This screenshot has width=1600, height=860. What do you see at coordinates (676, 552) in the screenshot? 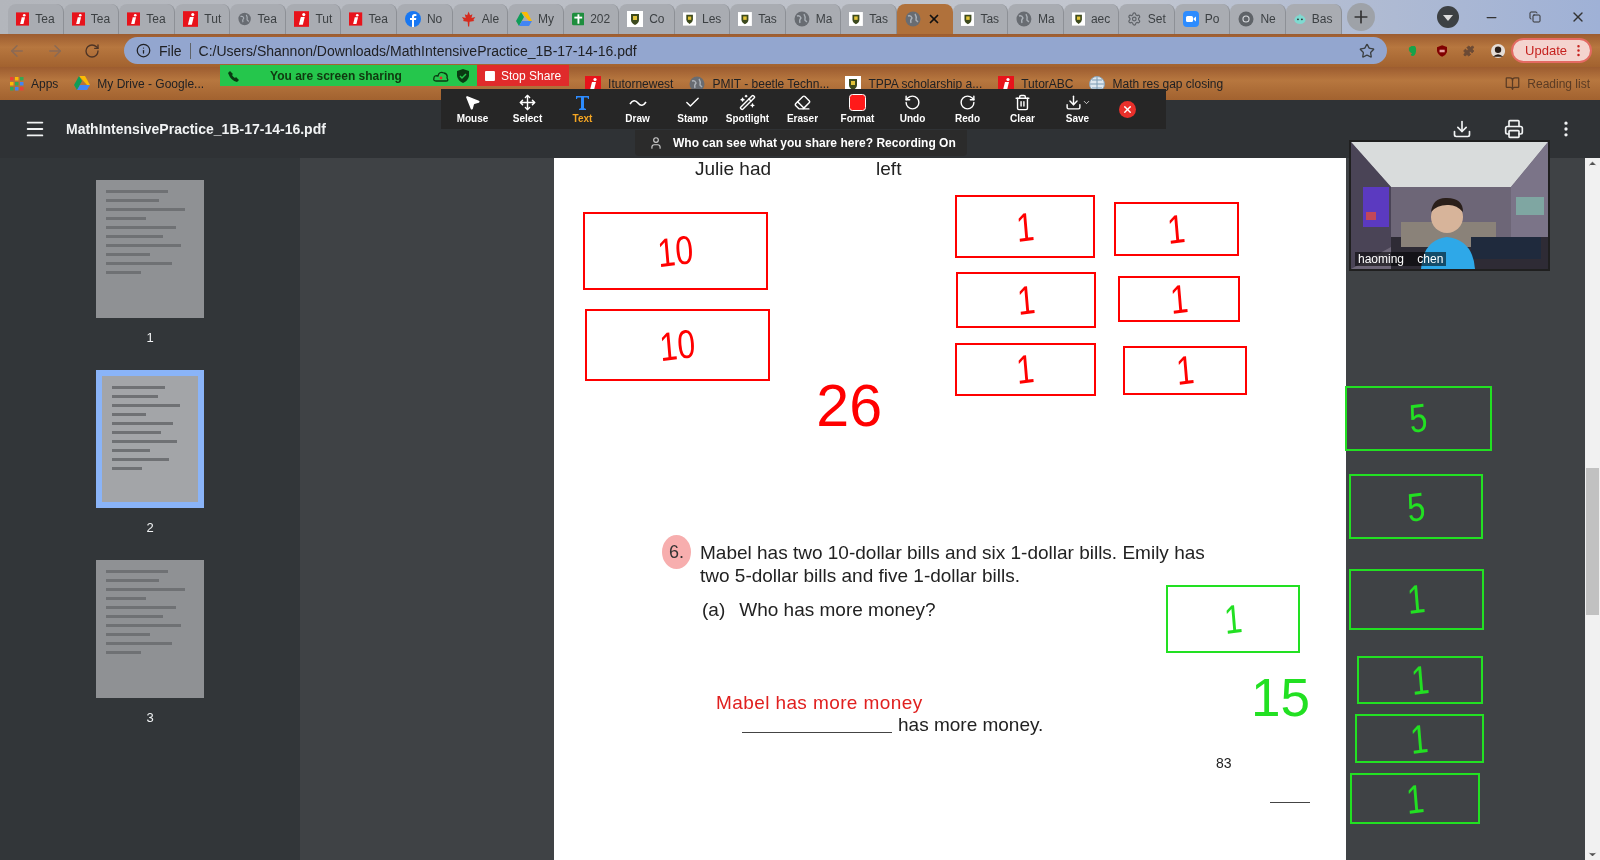
I see `question-number: 6.` at bounding box center [676, 552].